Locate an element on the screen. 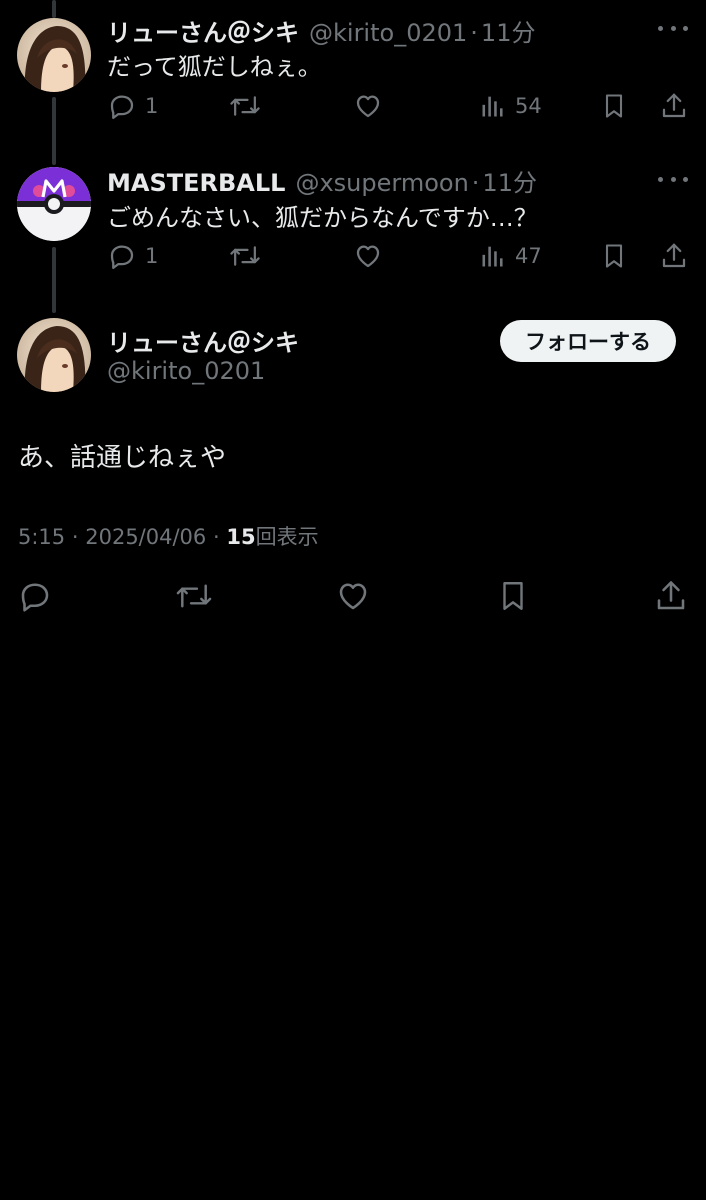 The width and height of the screenshot is (706, 1200). views-count: 47 is located at coordinates (528, 256).